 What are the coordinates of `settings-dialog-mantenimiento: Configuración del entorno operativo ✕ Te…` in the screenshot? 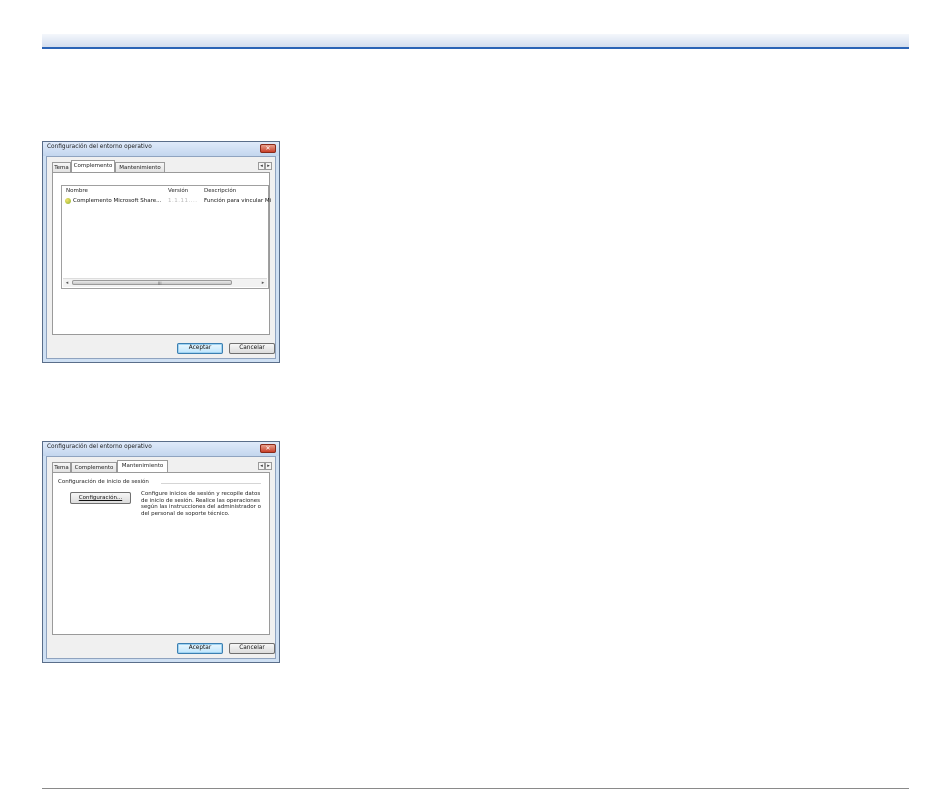 It's located at (161, 552).